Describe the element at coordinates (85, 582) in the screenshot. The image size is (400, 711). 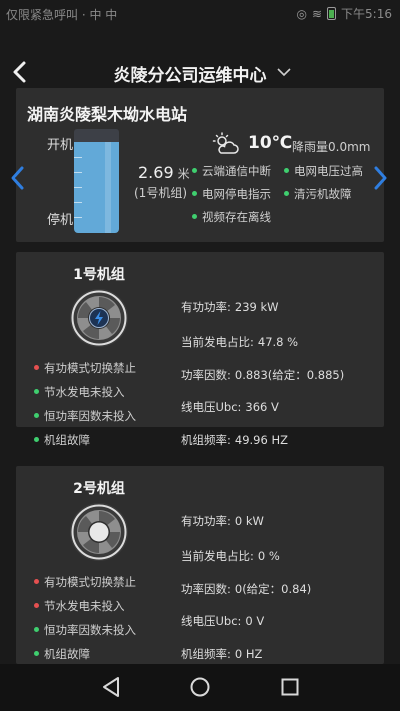
I see `unit2-alarm-active-mode-switch: 有功模式切换禁止` at that location.